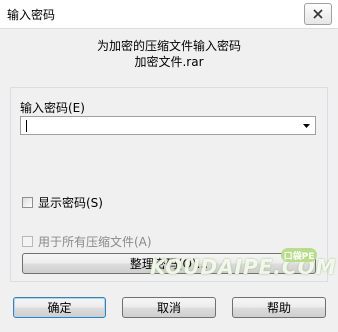 This screenshot has height=332, width=338. I want to click on help-label: 帮助, so click(278, 308).